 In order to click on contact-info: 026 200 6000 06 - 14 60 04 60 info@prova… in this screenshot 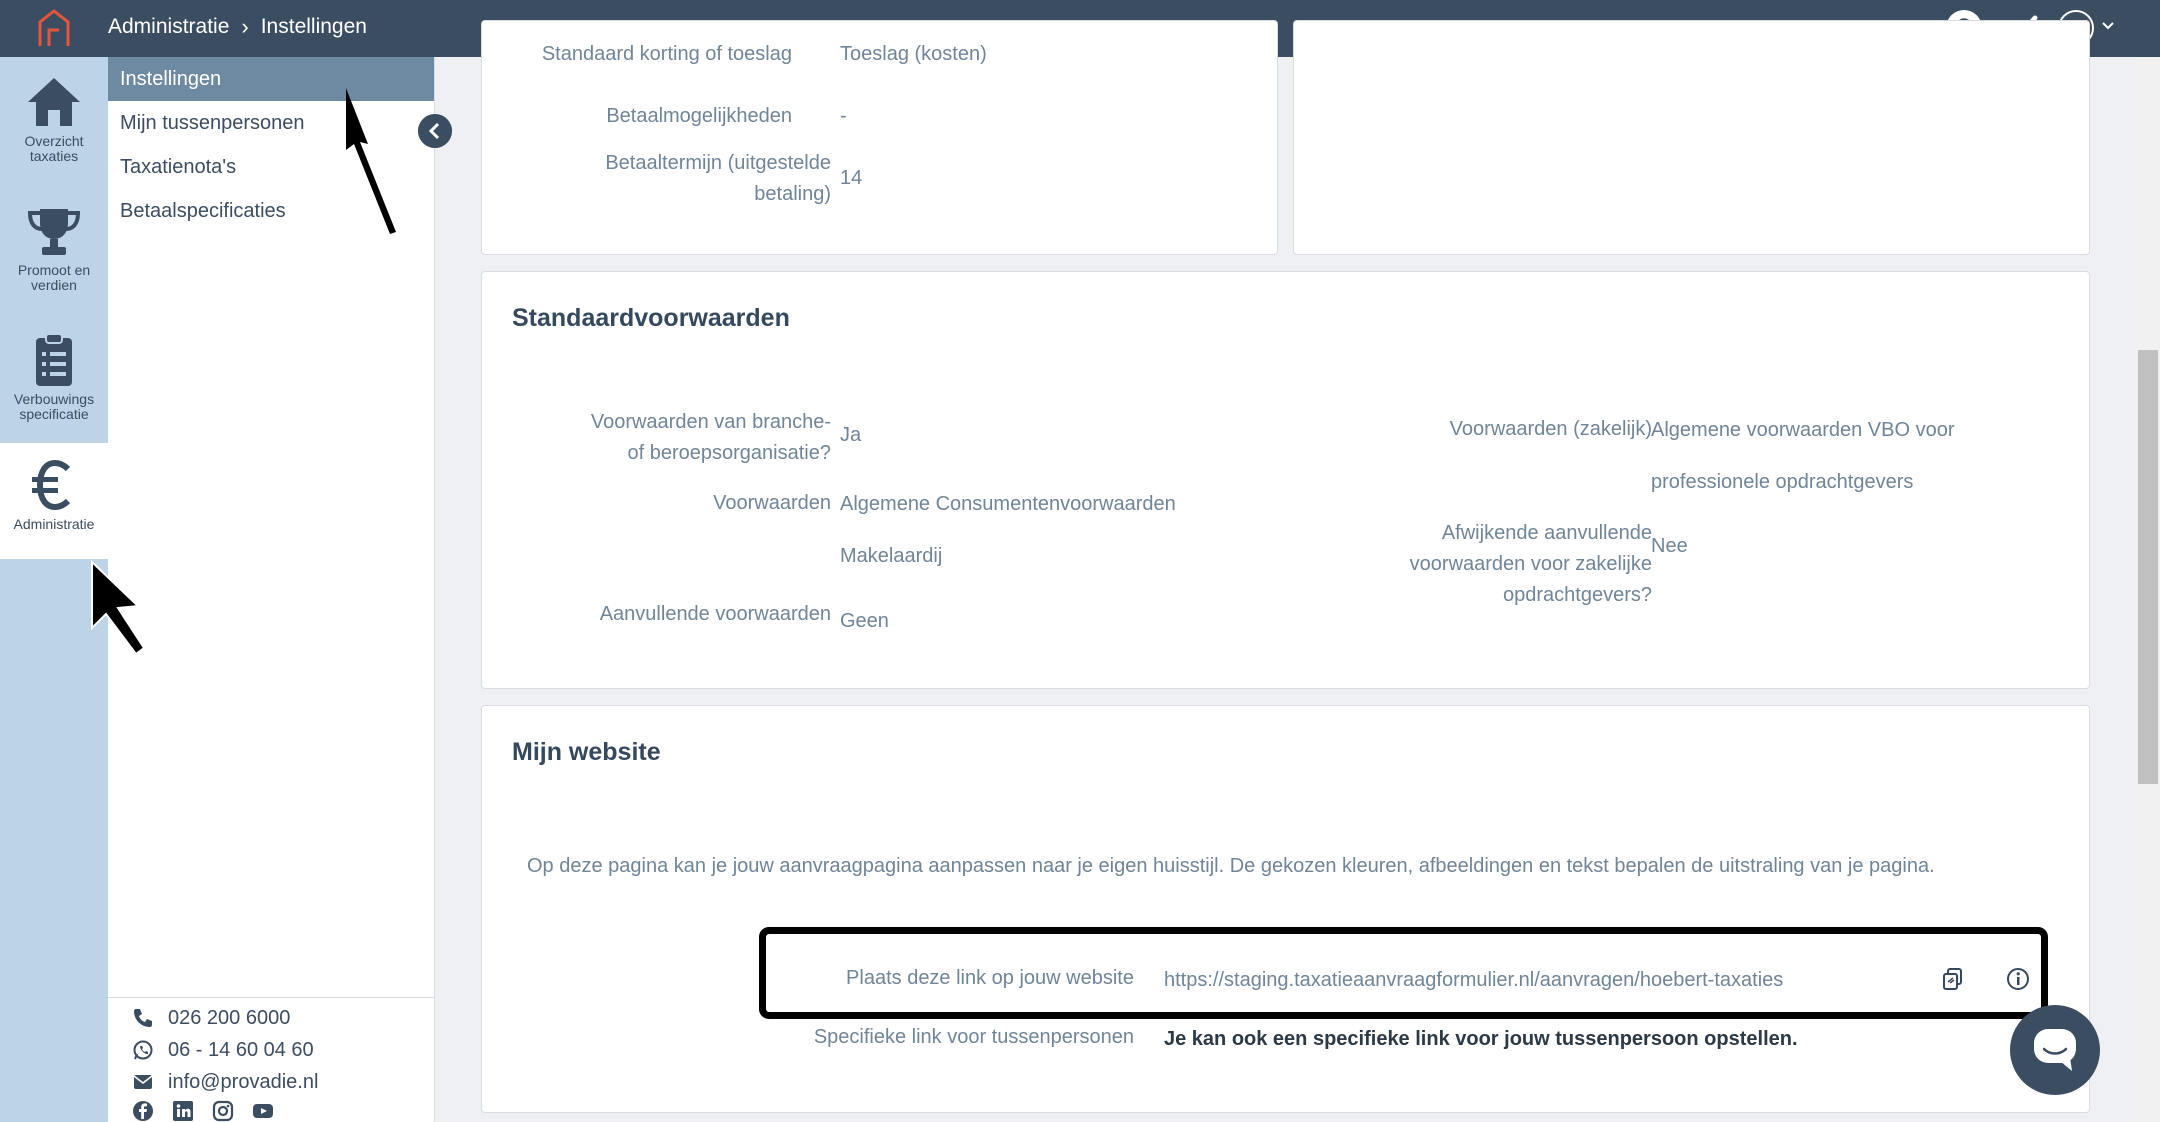, I will do `click(271, 1059)`.